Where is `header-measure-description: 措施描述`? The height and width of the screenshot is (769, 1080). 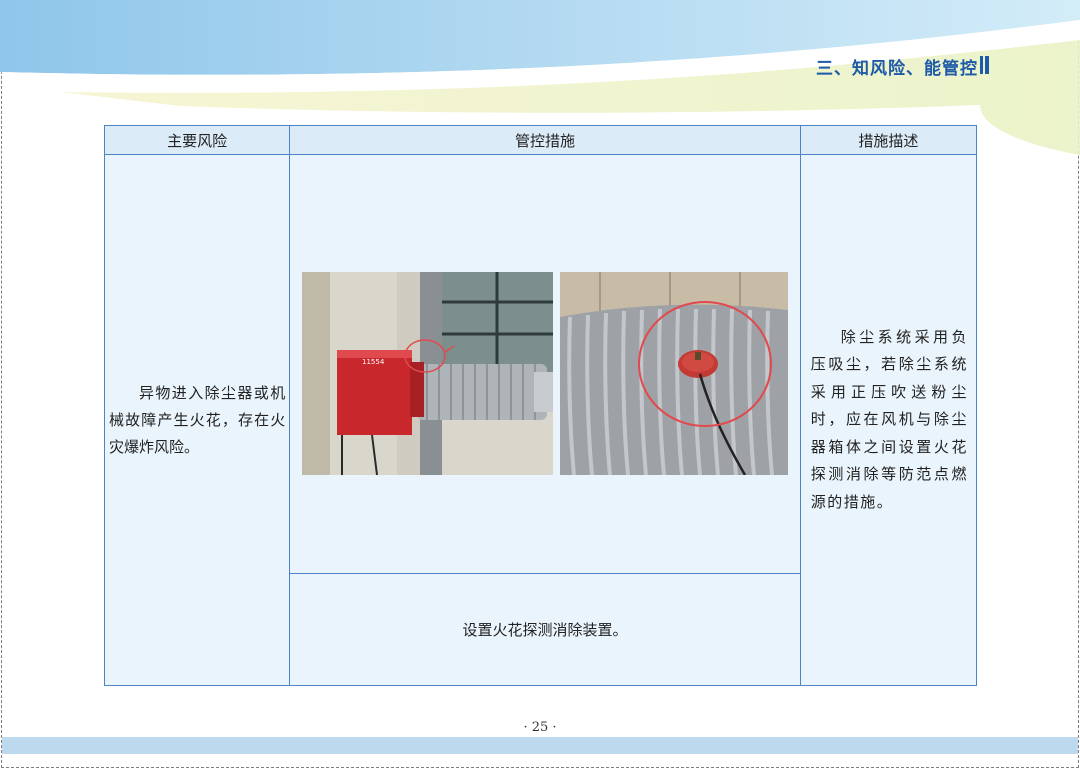 header-measure-description: 措施描述 is located at coordinates (888, 140).